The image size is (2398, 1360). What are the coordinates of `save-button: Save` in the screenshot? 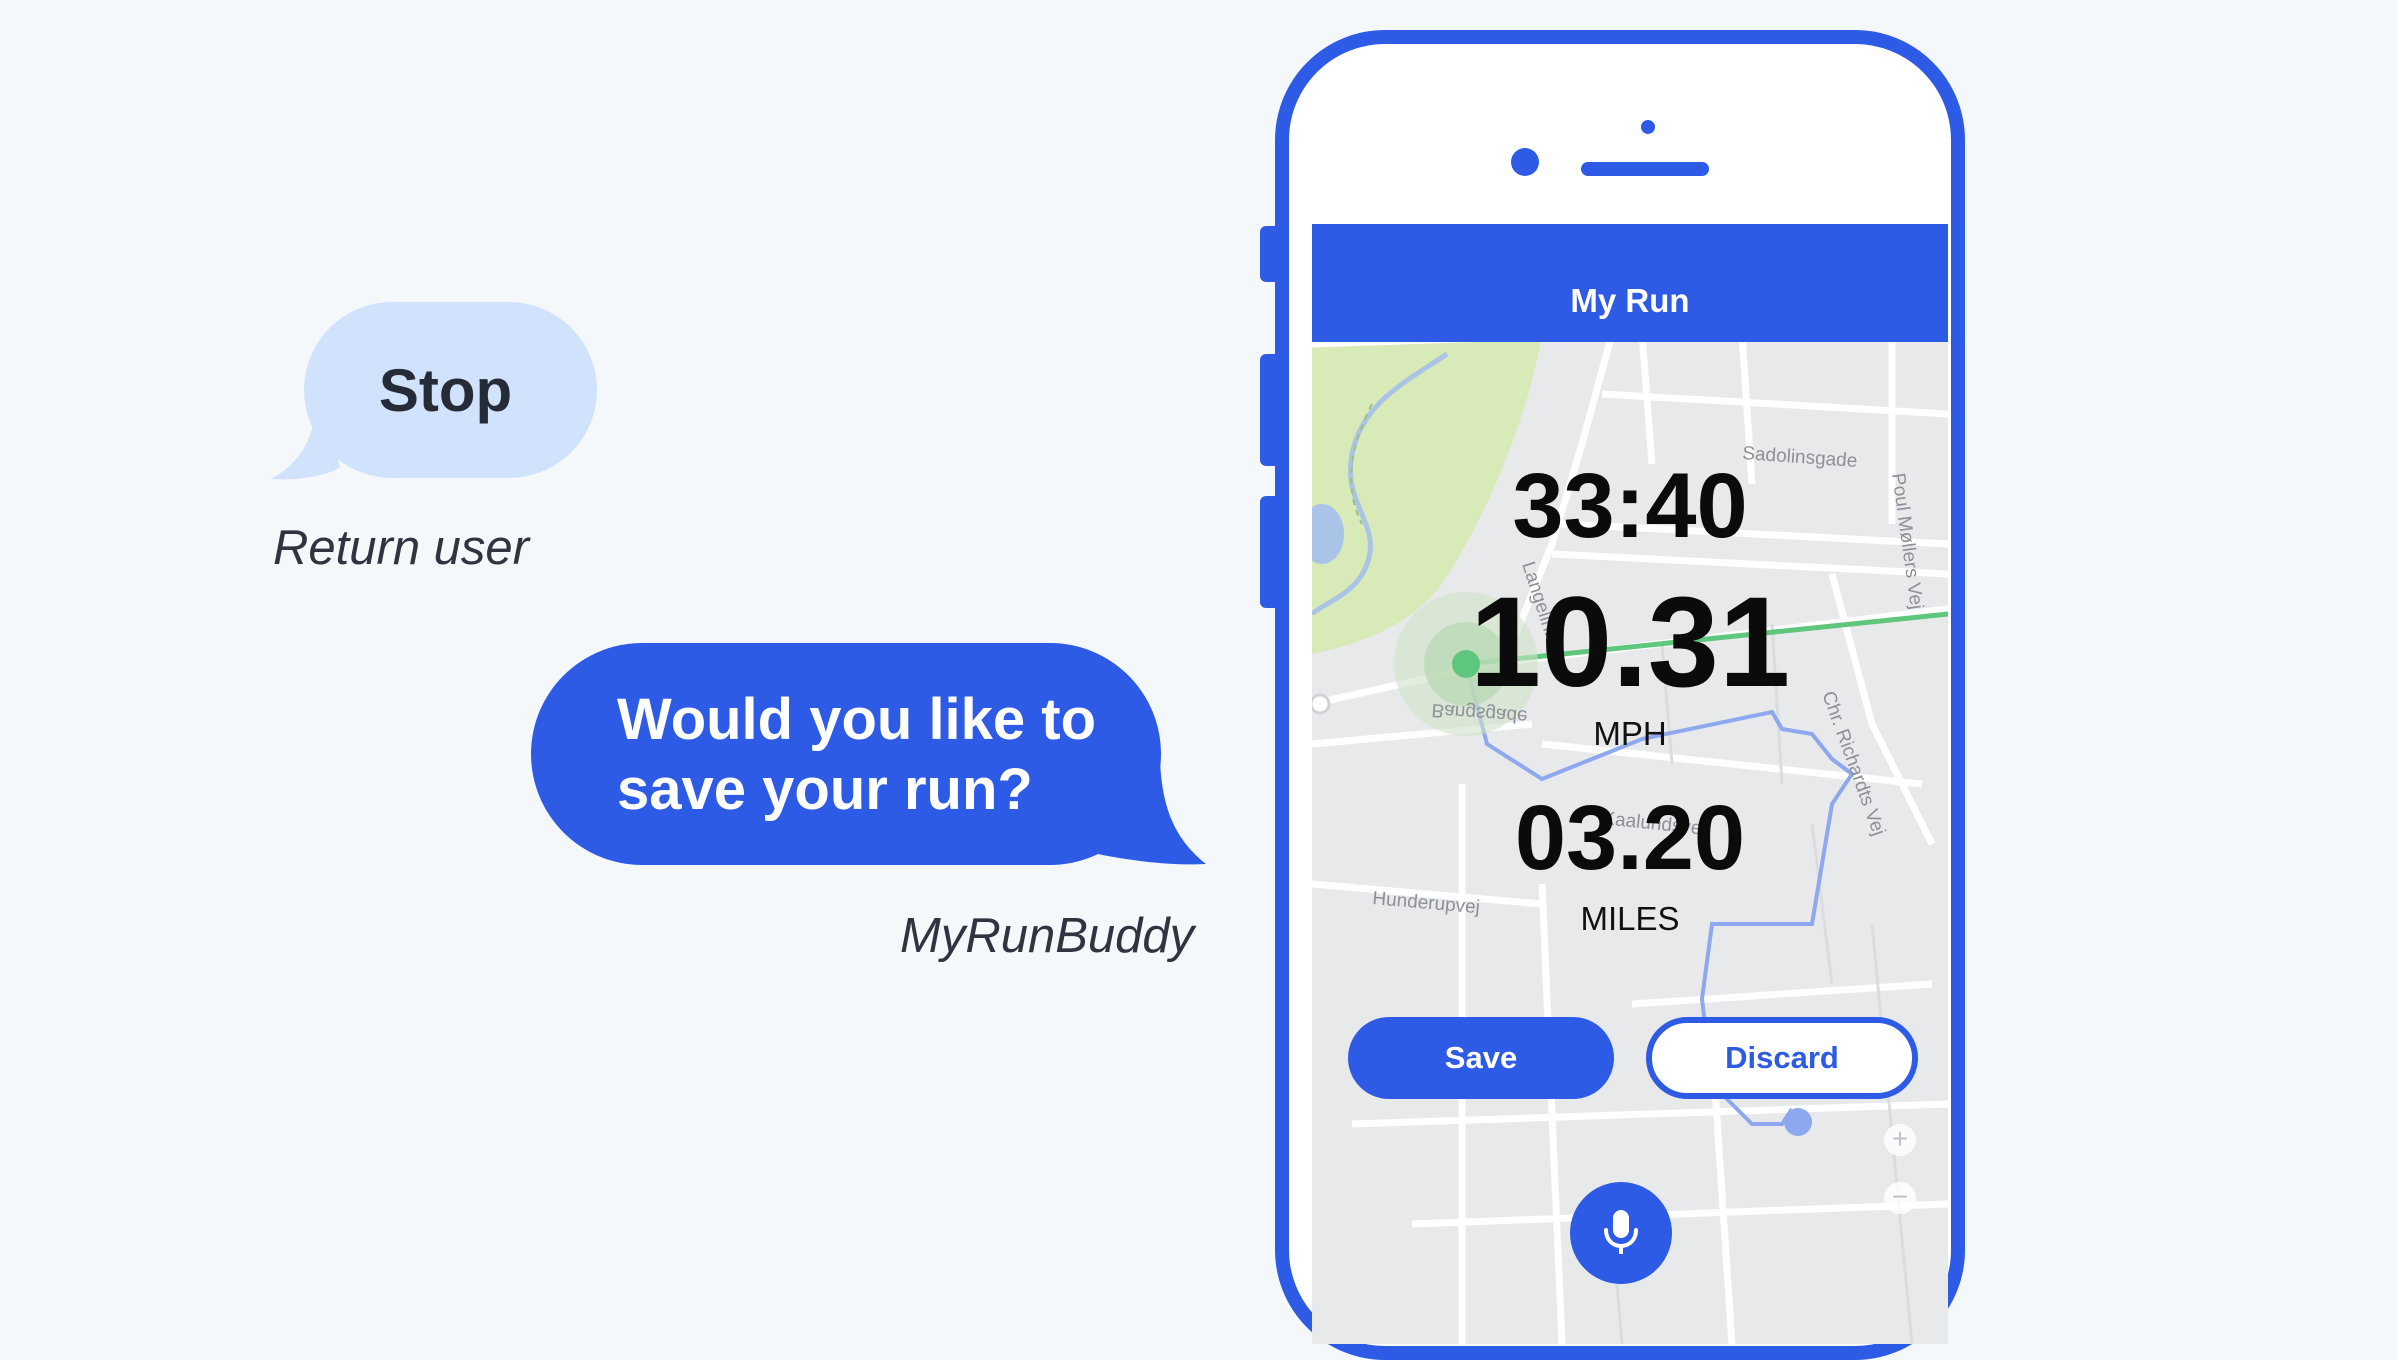 It's located at (1481, 1058).